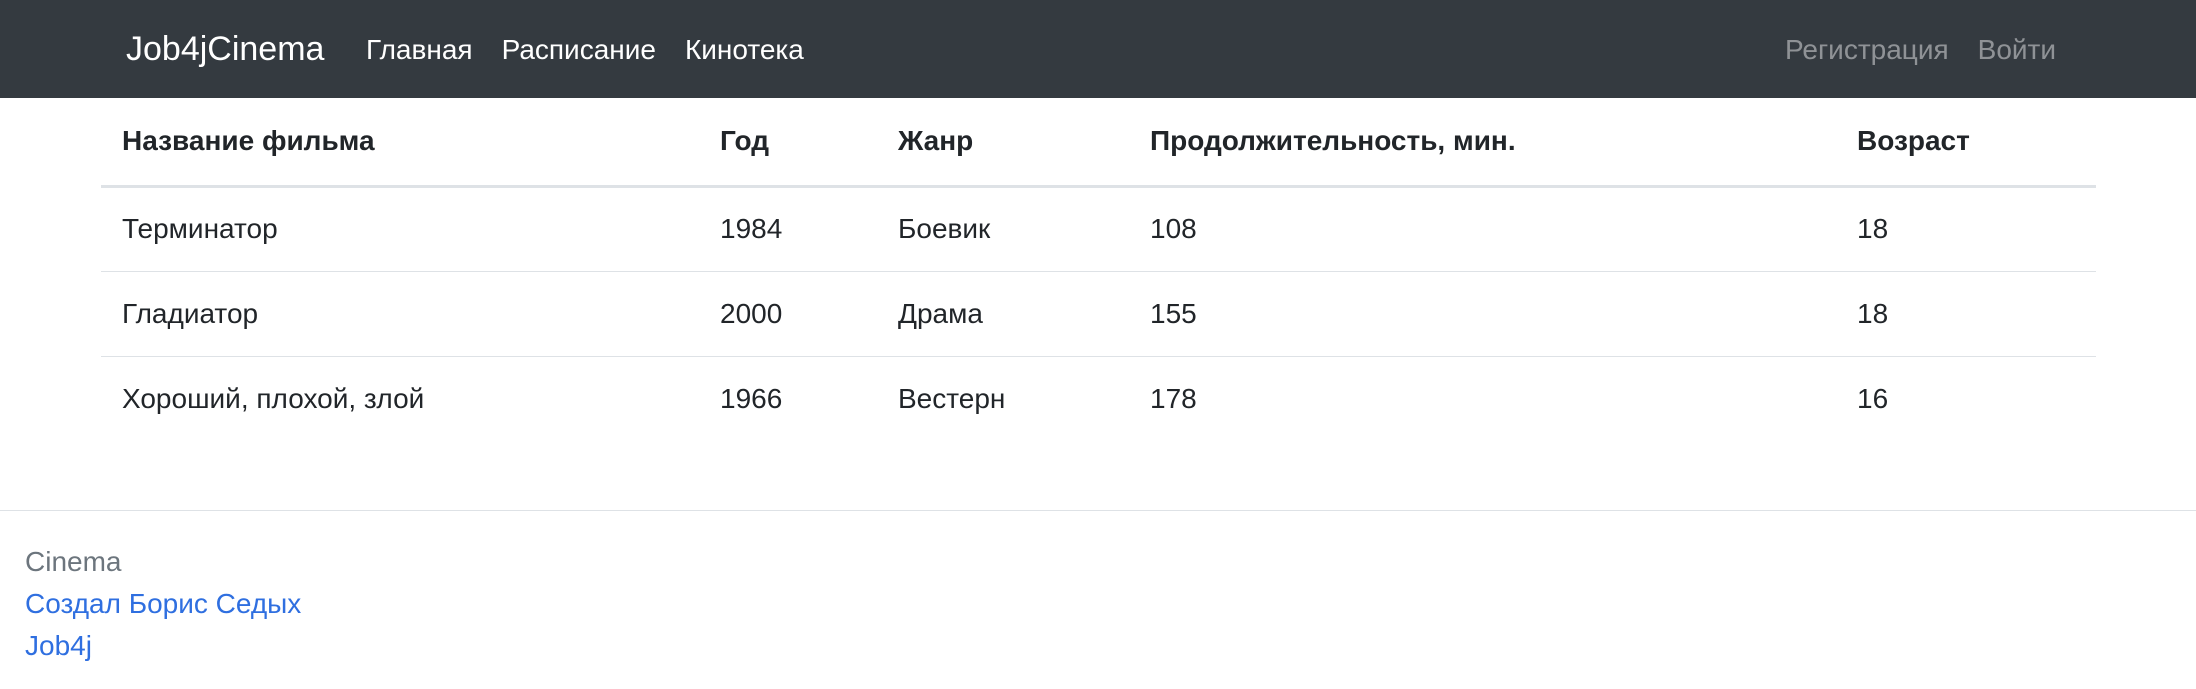  Describe the element at coordinates (73, 561) in the screenshot. I see `footer-site-name: Cinema` at that location.